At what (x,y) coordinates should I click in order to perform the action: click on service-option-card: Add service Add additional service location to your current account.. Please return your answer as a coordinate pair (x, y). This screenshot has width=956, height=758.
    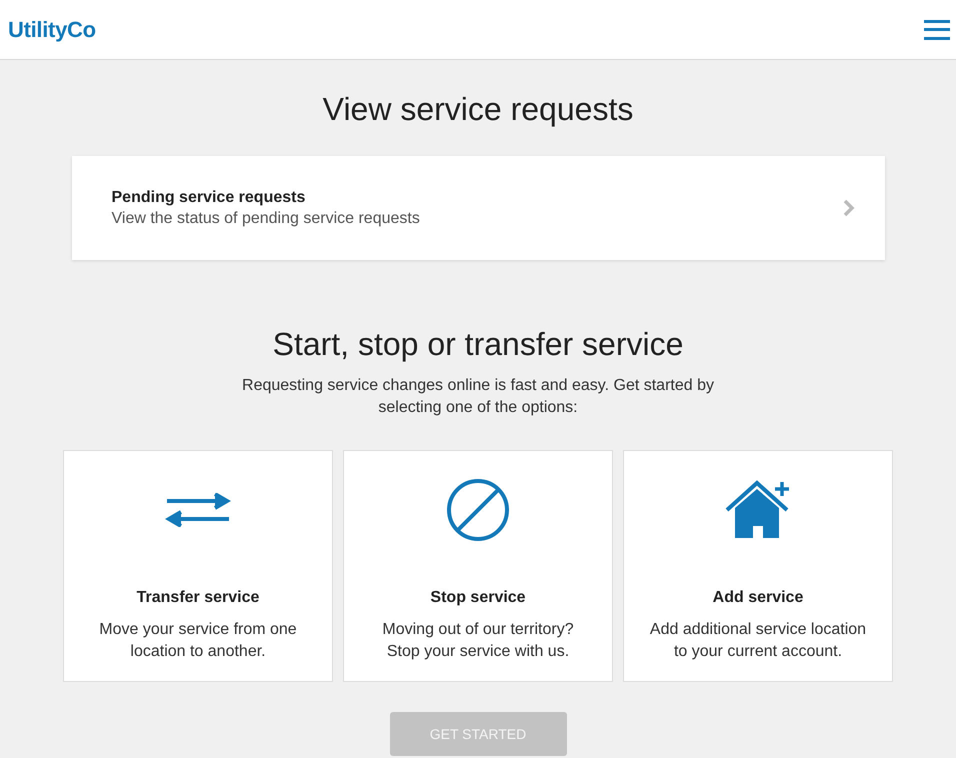
    Looking at the image, I should click on (758, 566).